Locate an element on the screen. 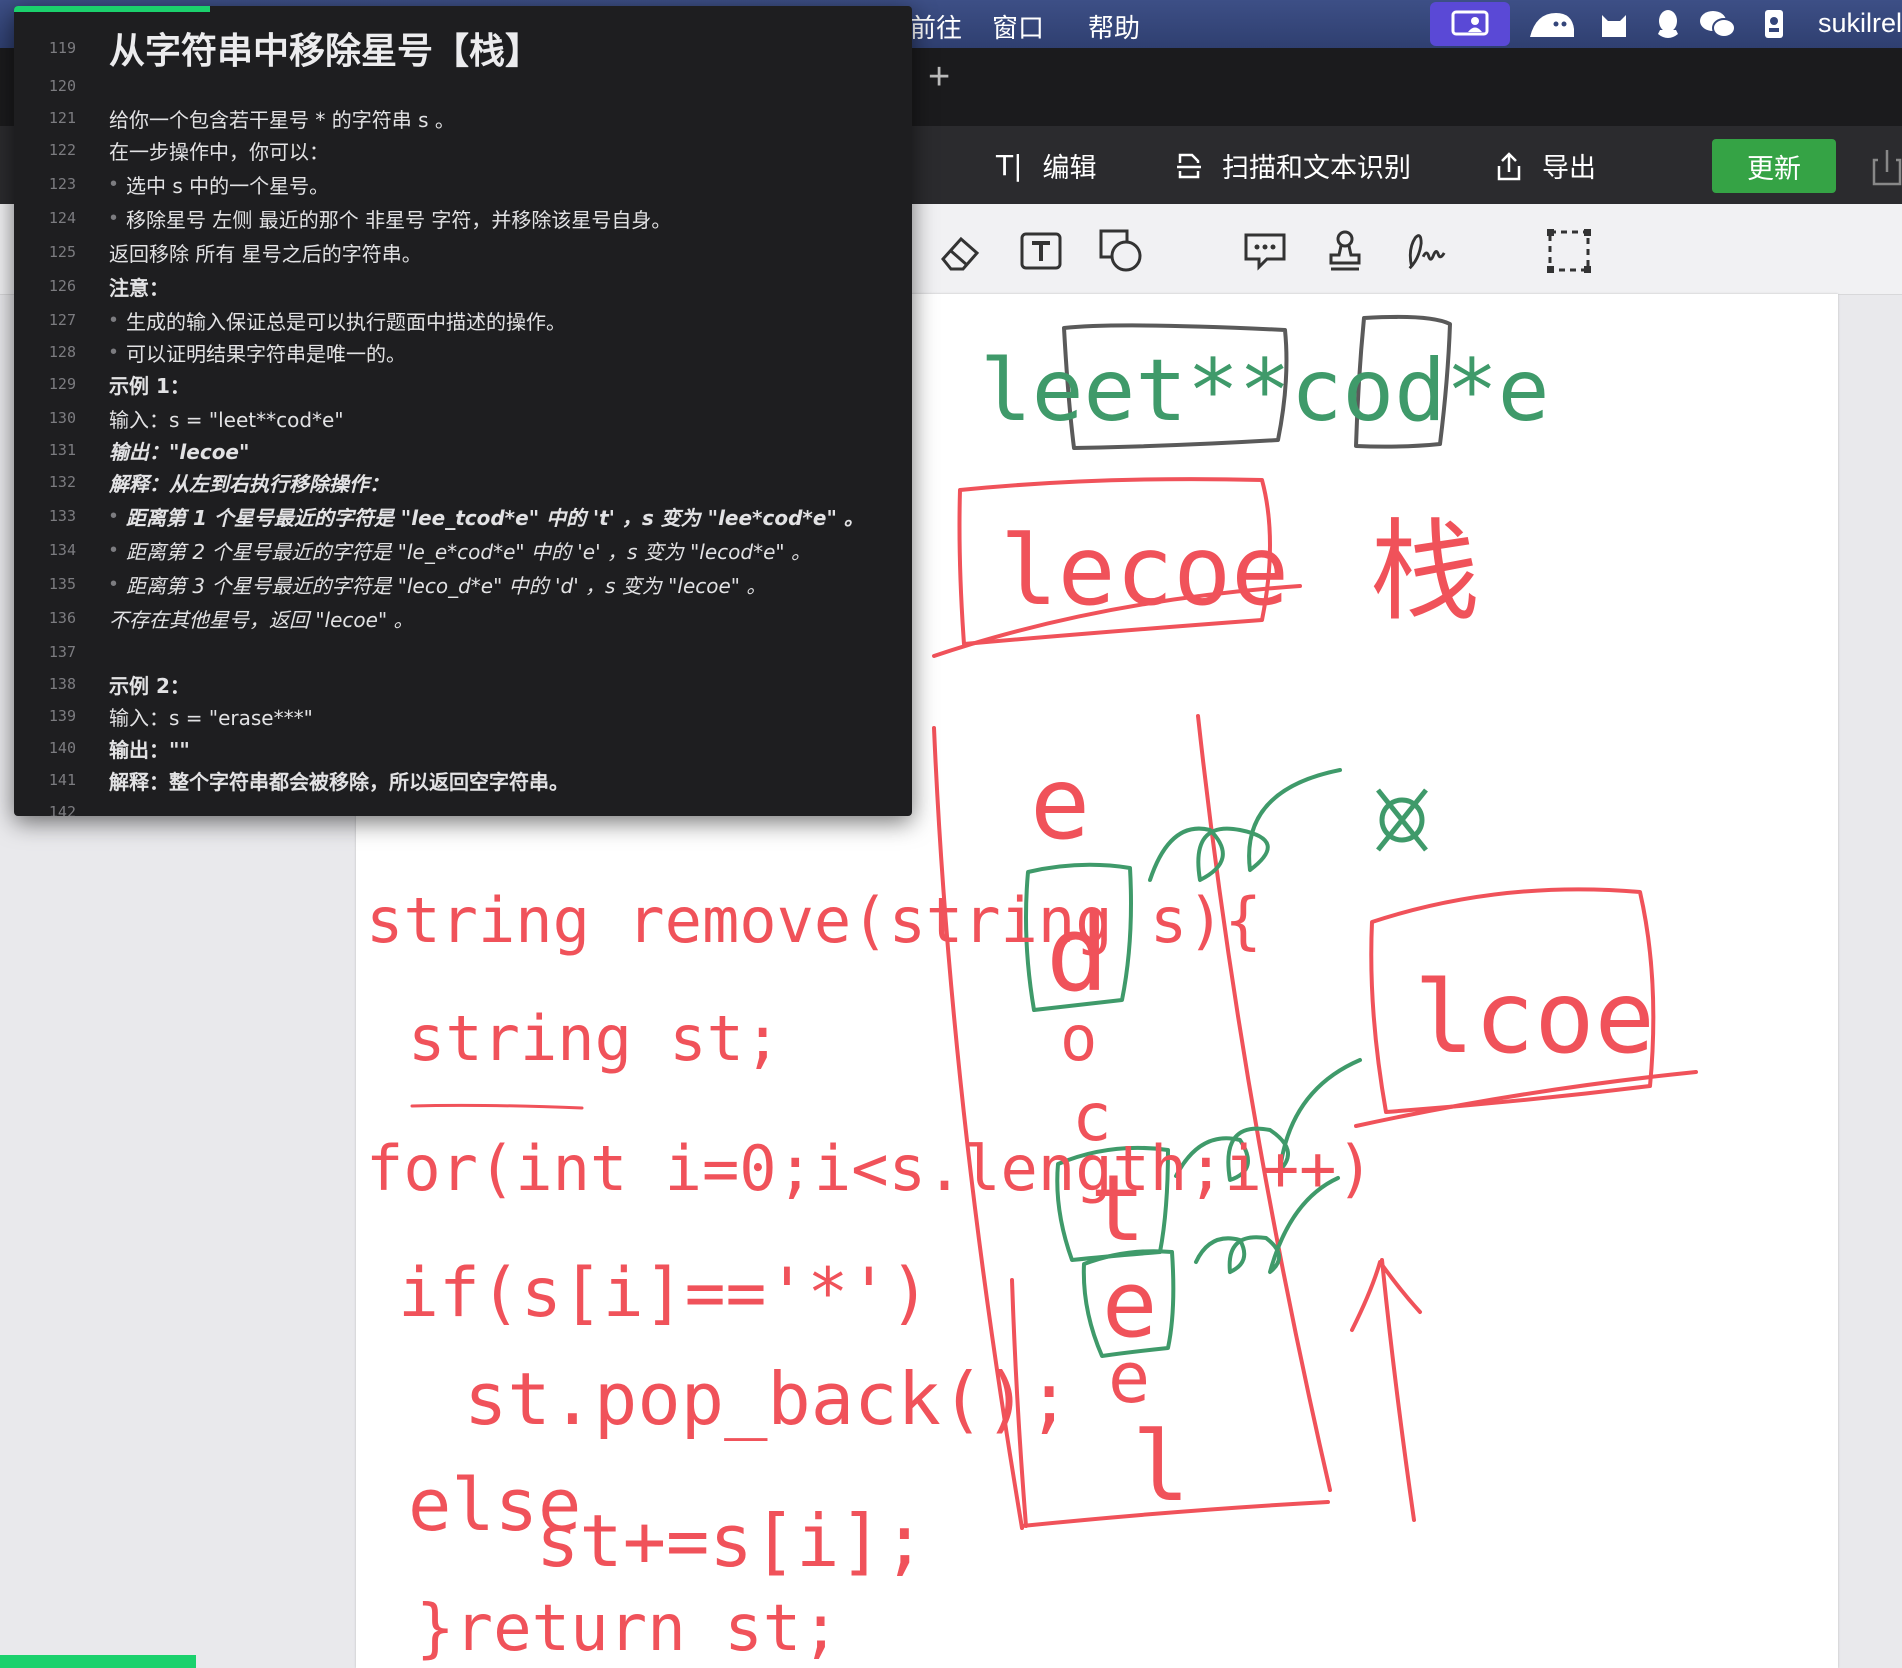 Image resolution: width=1902 pixels, height=1668 pixels. editor-line: 127 • 生成的输入保证总是可以执行题面中描述的操作。 is located at coordinates (463, 320).